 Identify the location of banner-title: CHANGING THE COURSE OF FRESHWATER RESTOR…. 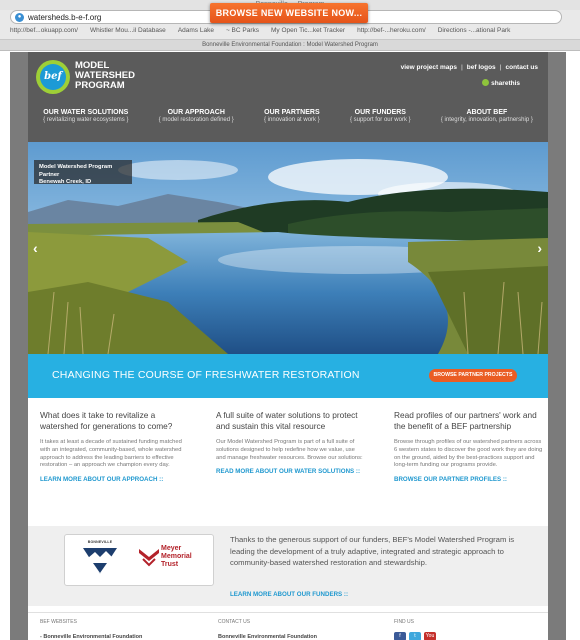
(206, 375).